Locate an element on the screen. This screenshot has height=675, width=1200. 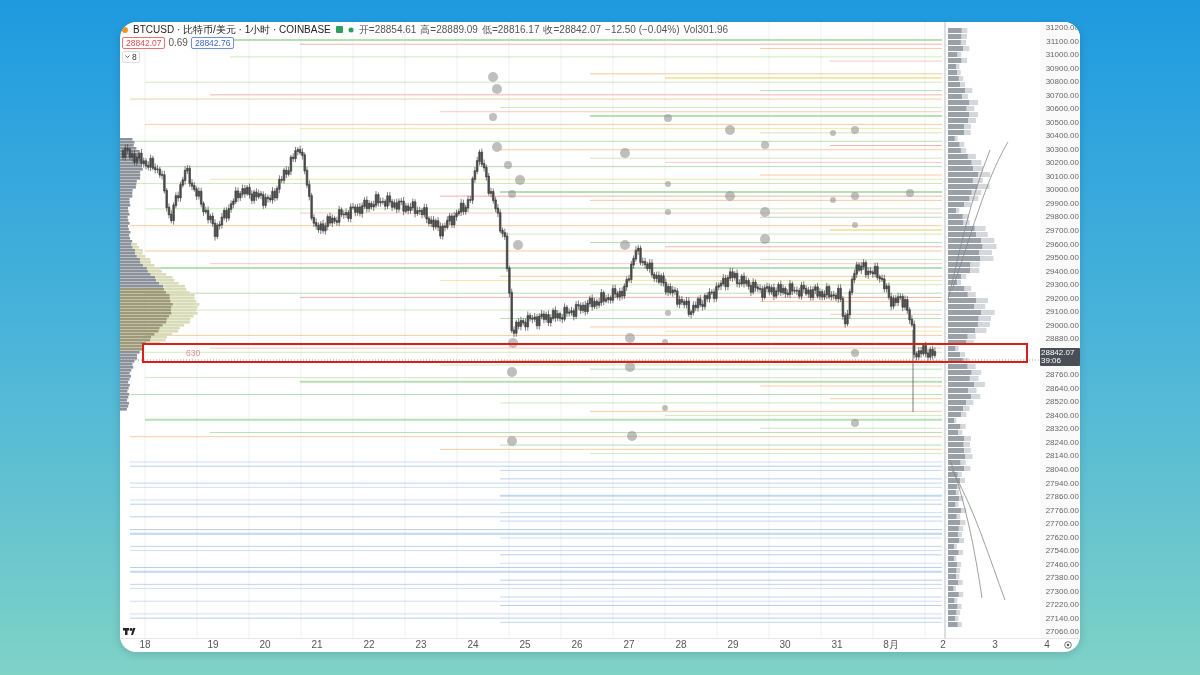
price-label: 29500.00 is located at coordinates (1062, 258).